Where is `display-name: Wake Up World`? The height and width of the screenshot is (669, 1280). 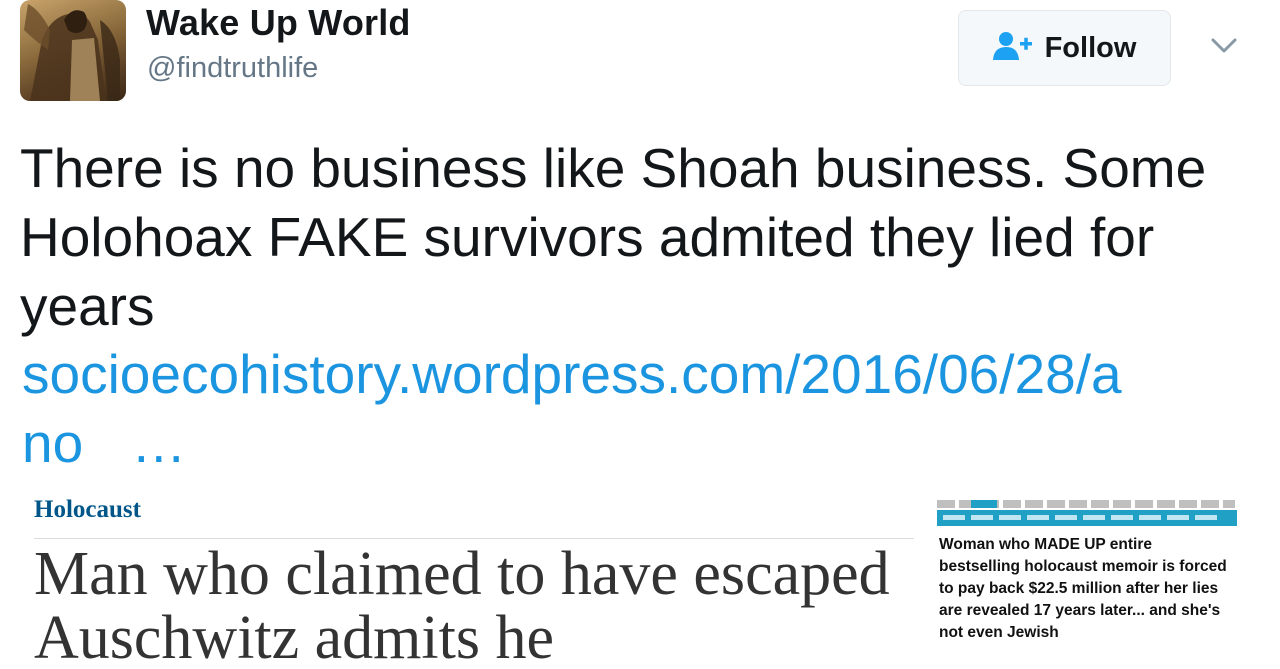
display-name: Wake Up World is located at coordinates (278, 23).